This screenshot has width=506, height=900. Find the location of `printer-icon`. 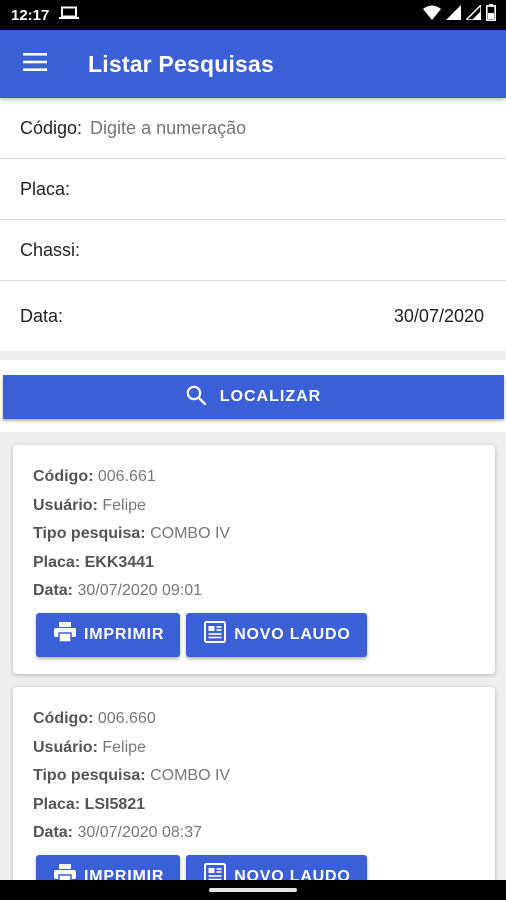

printer-icon is located at coordinates (65, 634).